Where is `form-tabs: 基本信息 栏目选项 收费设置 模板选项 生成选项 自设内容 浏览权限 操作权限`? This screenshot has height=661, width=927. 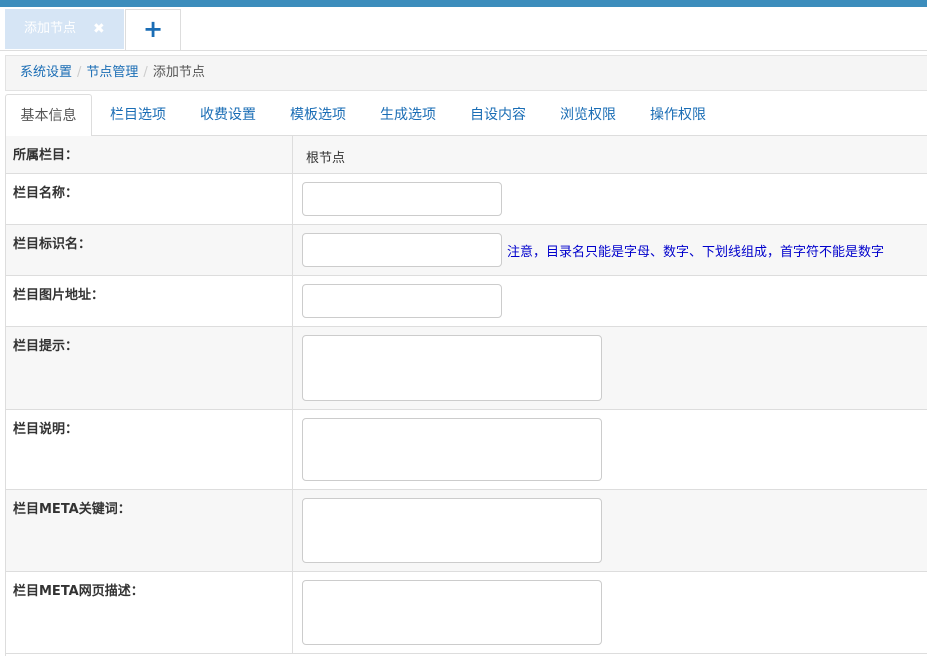
form-tabs: 基本信息 栏目选项 收费设置 模板选项 生成选项 自设内容 浏览权限 操作权限 is located at coordinates (466, 115).